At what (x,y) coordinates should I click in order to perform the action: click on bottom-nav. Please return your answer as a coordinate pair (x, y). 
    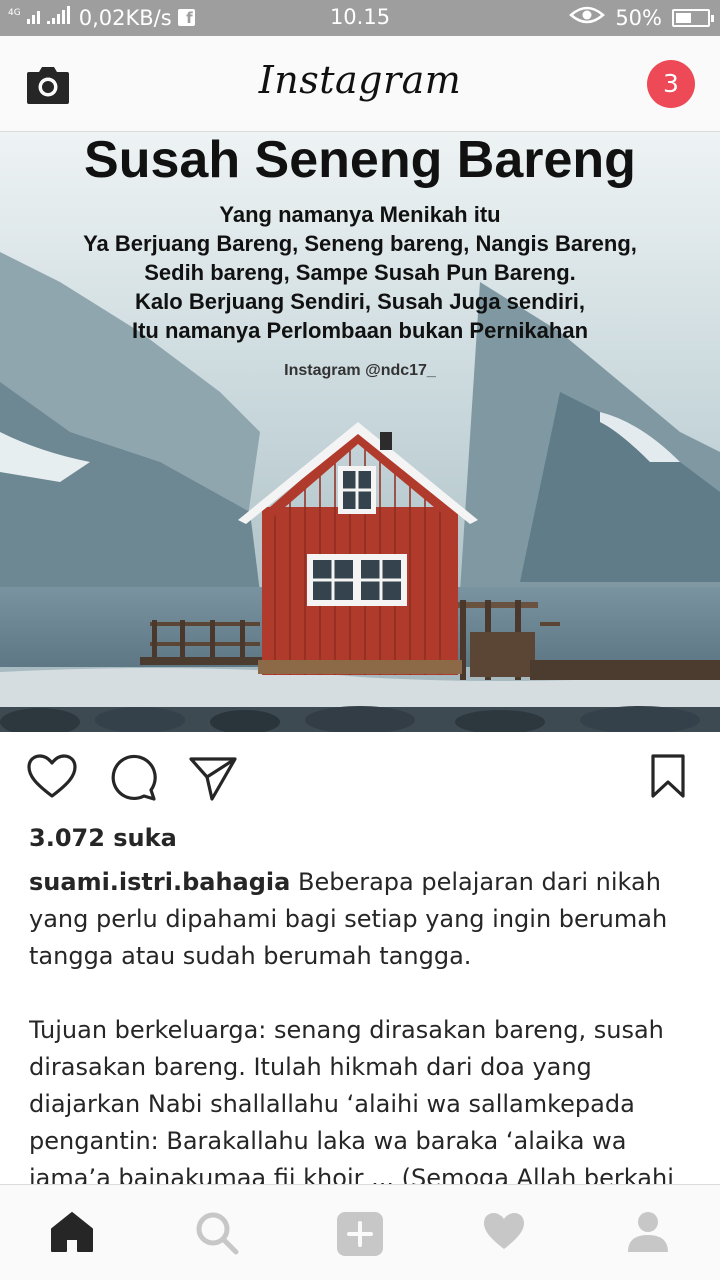
    Looking at the image, I should click on (360, 1232).